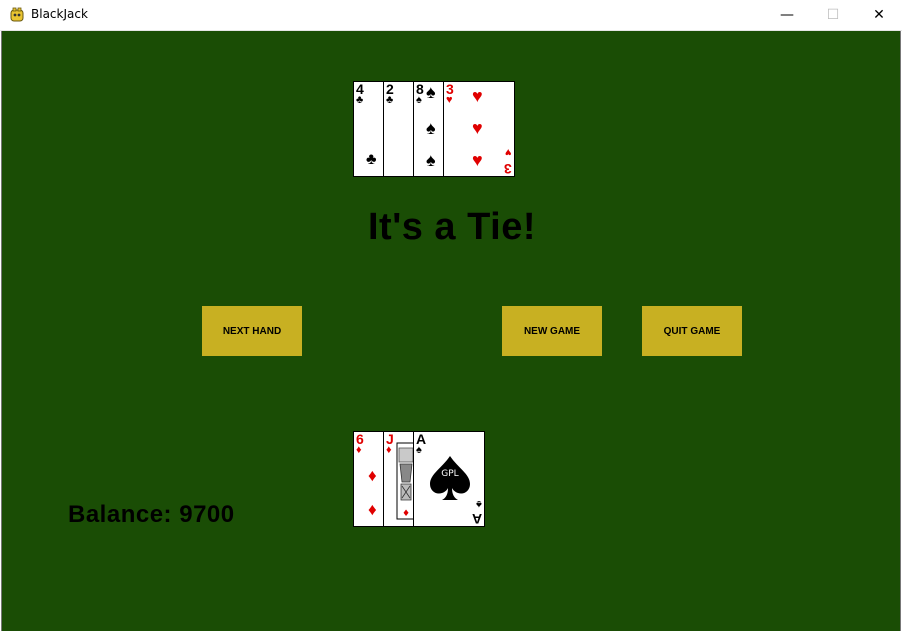 This screenshot has width=902, height=632. What do you see at coordinates (120, 514) in the screenshot?
I see `balance-label: Balance:` at bounding box center [120, 514].